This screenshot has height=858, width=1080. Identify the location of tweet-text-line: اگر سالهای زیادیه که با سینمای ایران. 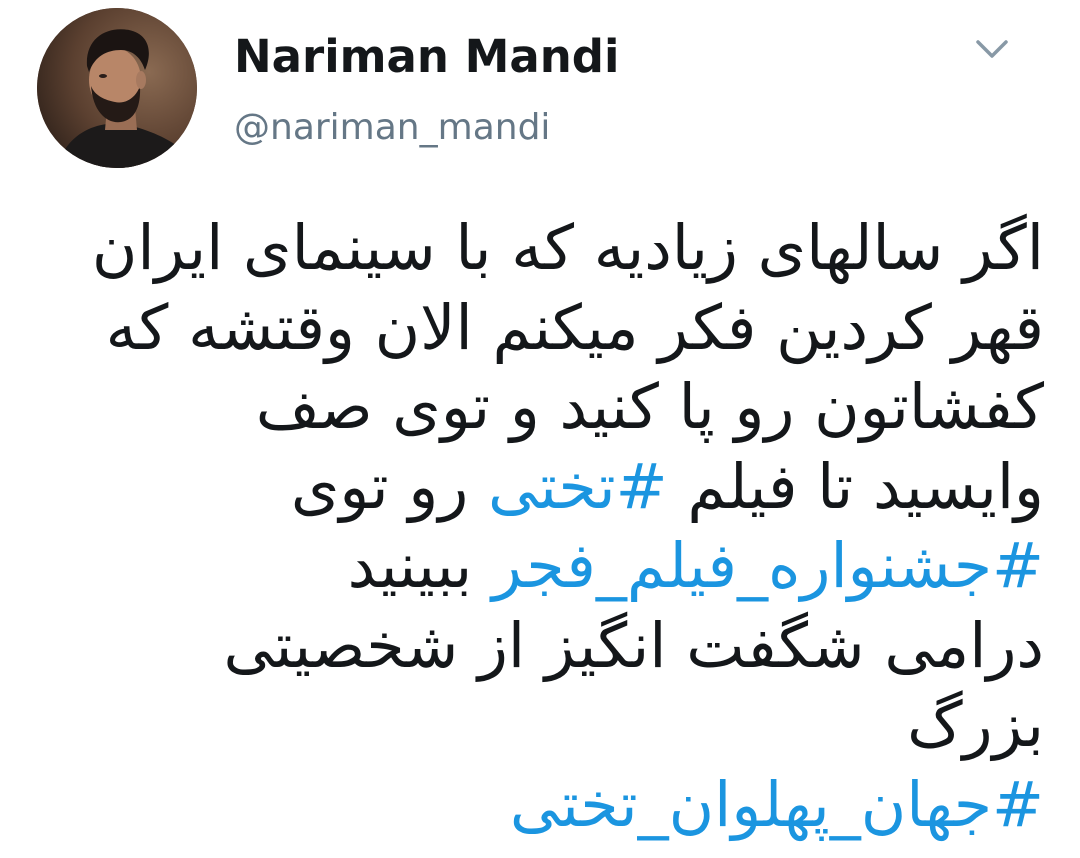
(540, 248).